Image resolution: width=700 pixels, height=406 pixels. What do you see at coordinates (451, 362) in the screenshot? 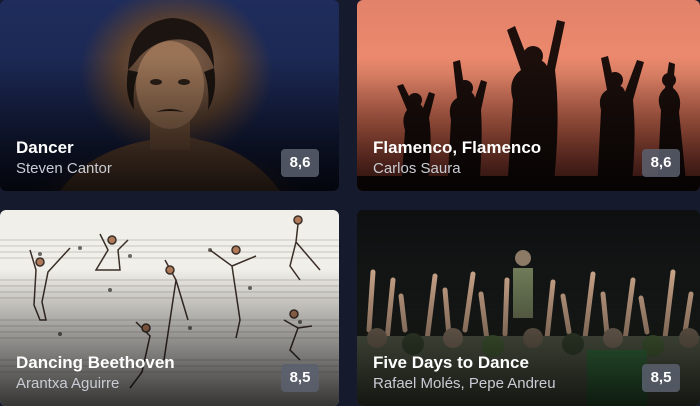
I see `movie-title: Five Days to Dance` at bounding box center [451, 362].